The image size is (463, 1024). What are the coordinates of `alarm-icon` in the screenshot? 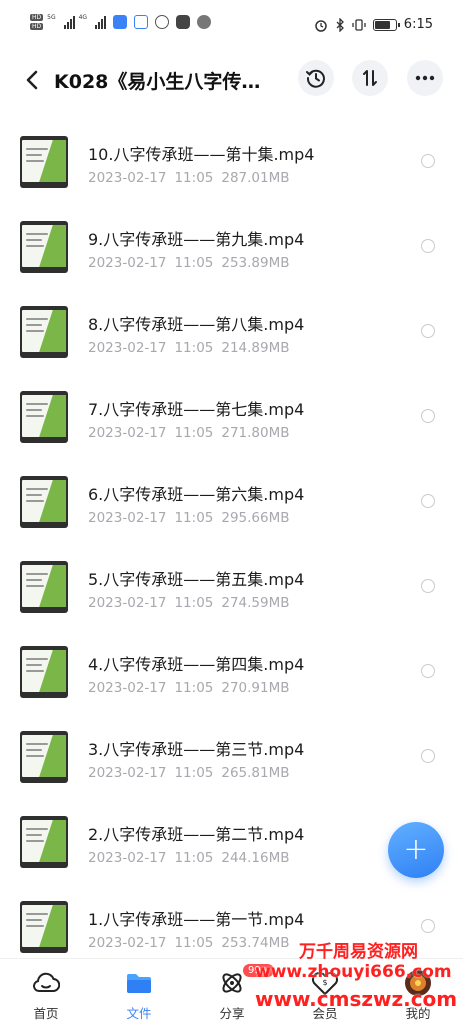 It's located at (321, 25).